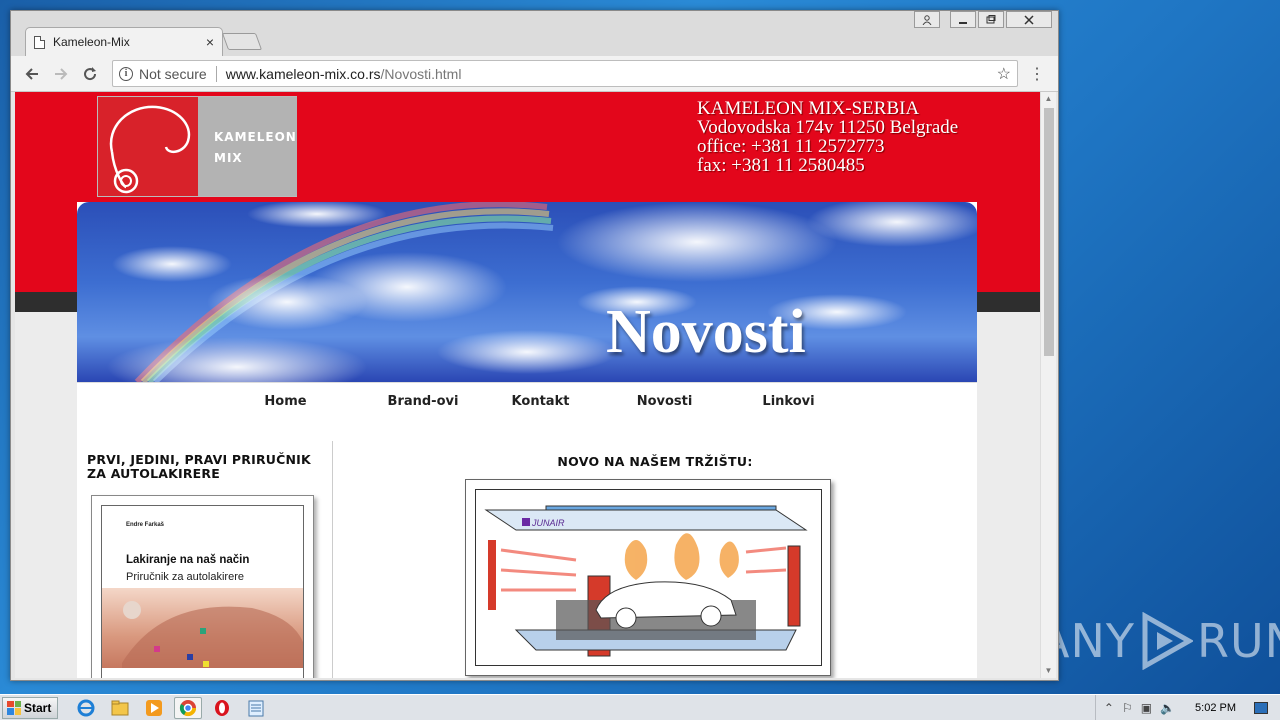 This screenshot has height=720, width=1280. I want to click on chameleon-logo-icon, so click(148, 146).